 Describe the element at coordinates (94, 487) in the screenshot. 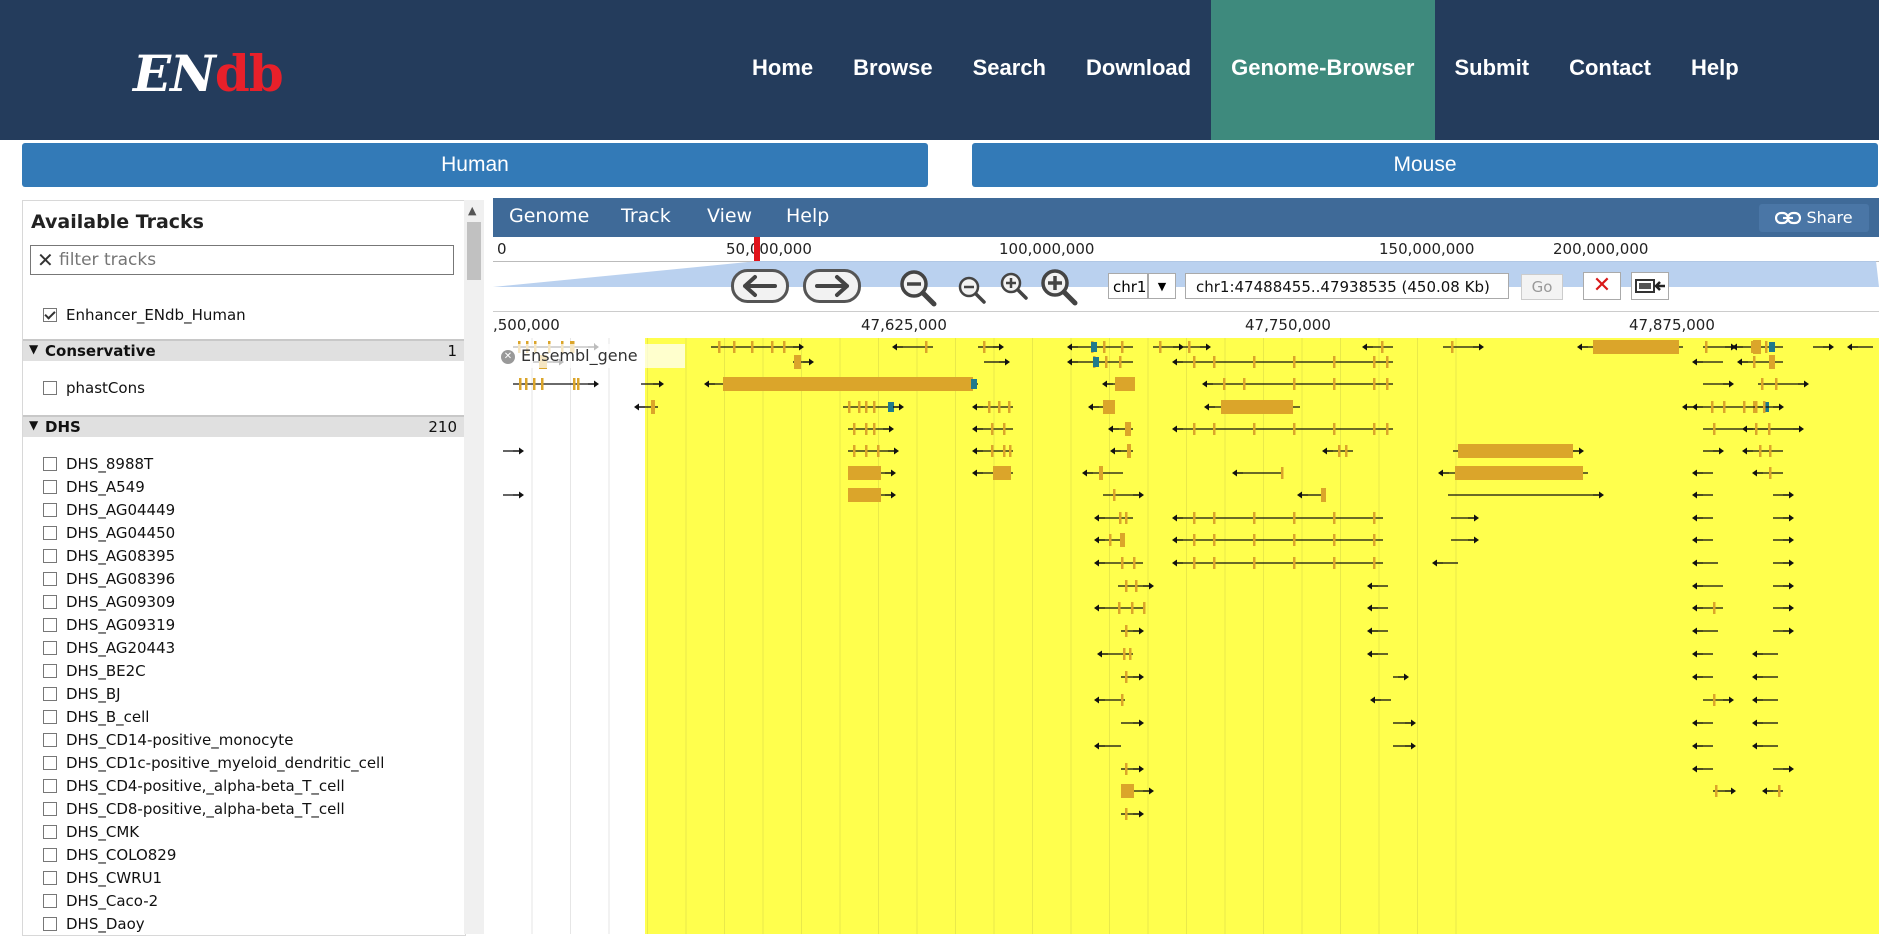

I see `track-item: DHS_A549` at that location.